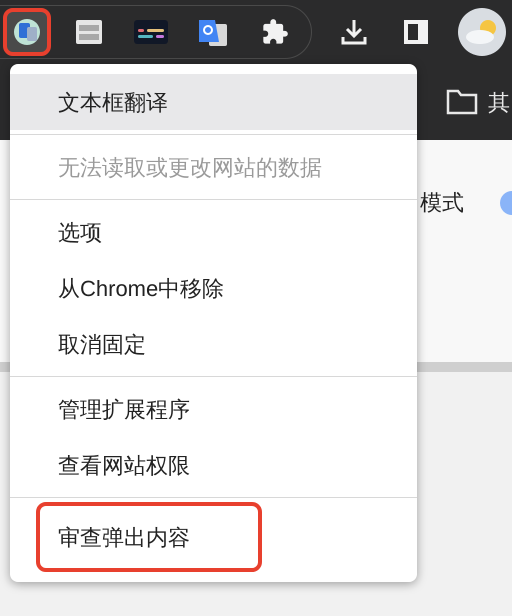 The width and height of the screenshot is (512, 616). I want to click on code-icon, so click(151, 32).